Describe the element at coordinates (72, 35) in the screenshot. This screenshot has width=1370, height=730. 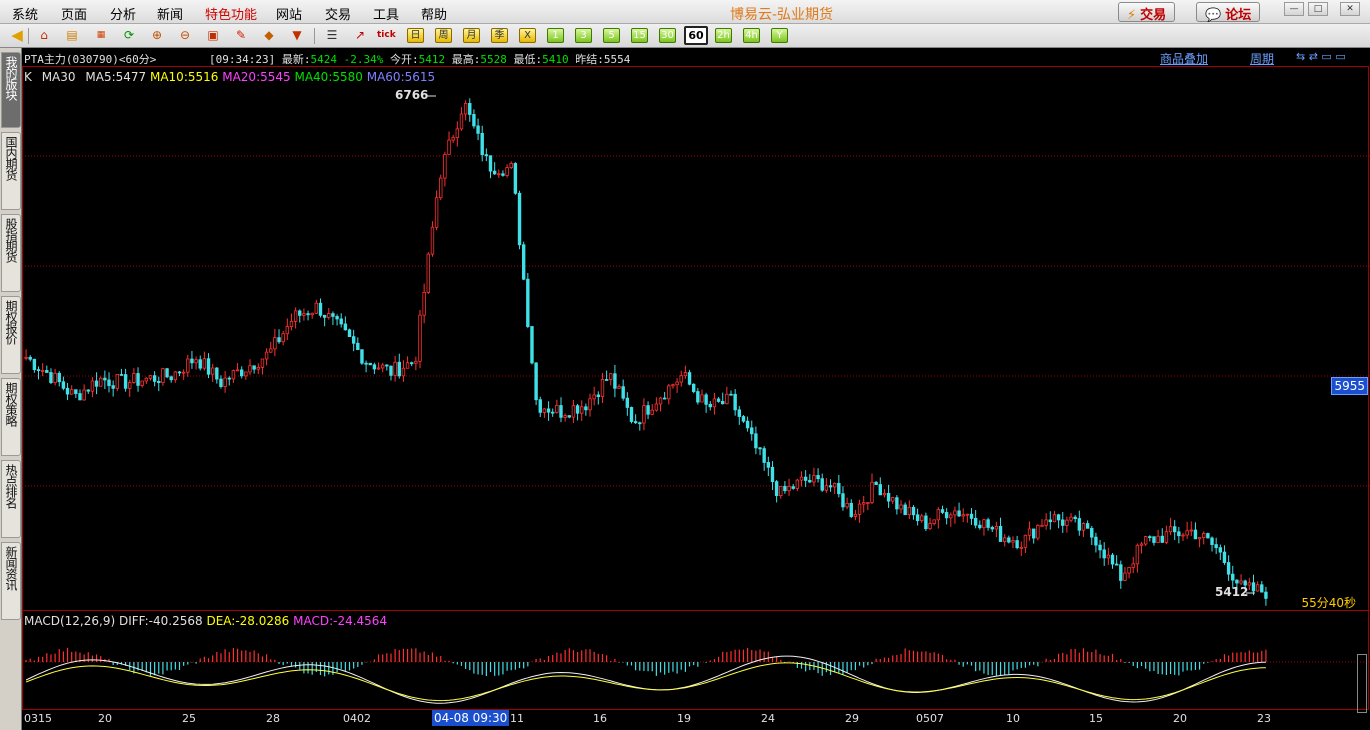
I see `list-icon: ▤` at that location.